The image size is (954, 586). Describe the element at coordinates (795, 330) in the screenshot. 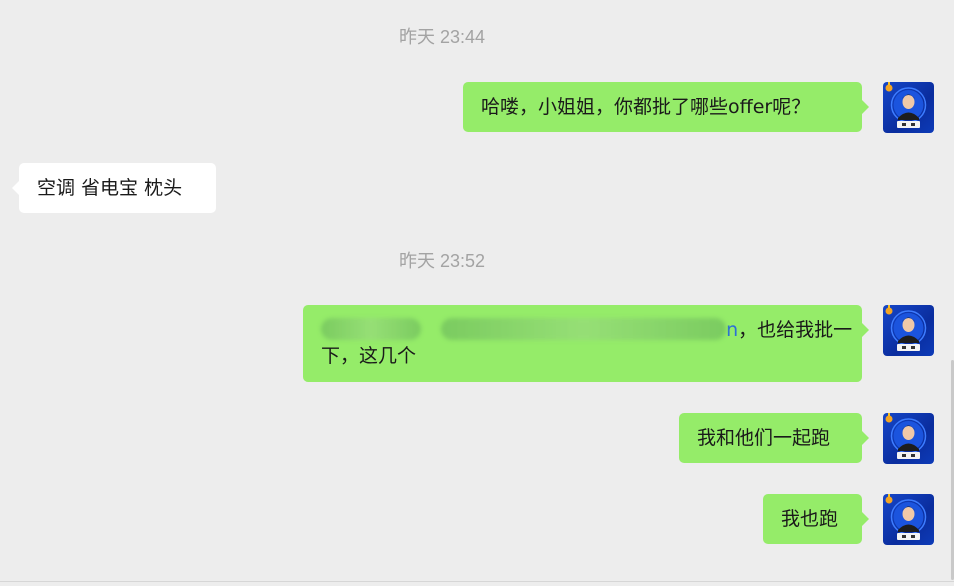

I see `message-text: ，也给我批一` at that location.